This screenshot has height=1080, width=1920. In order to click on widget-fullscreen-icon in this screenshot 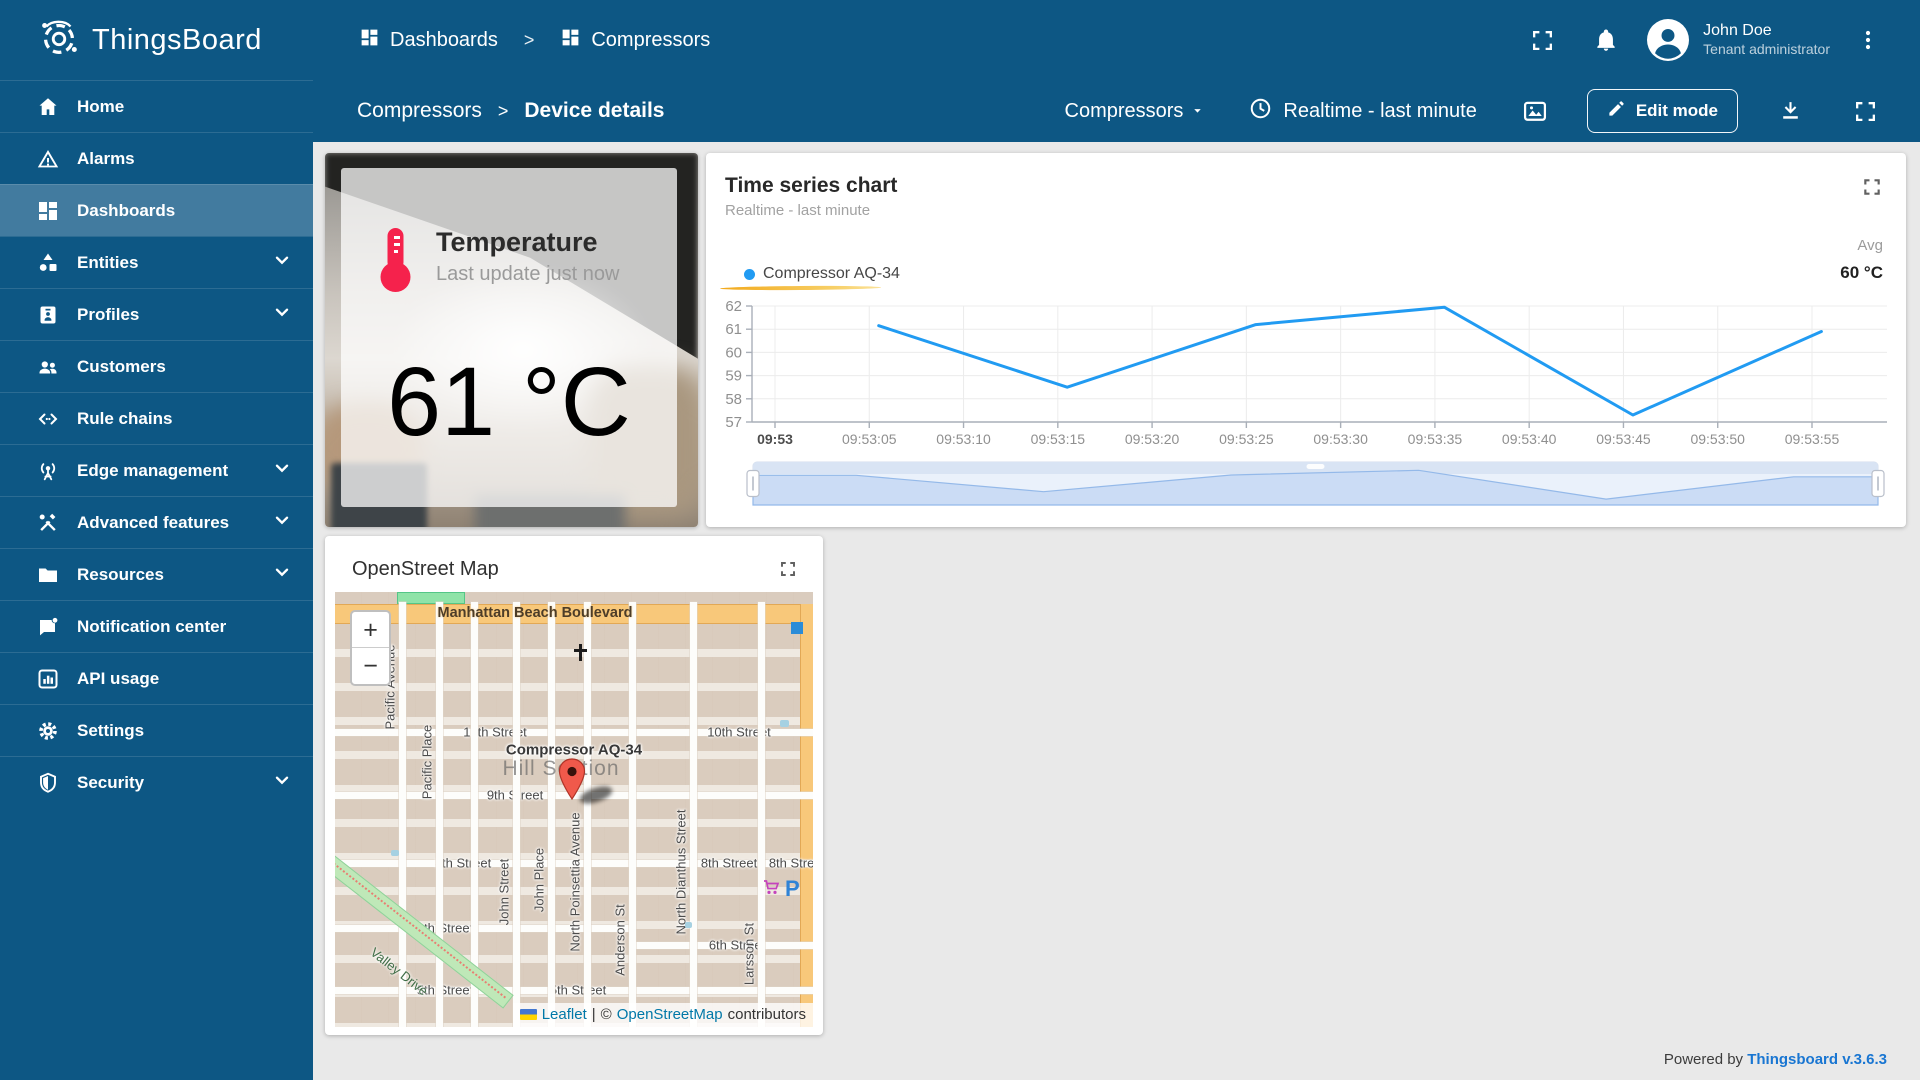, I will do `click(788, 571)`.